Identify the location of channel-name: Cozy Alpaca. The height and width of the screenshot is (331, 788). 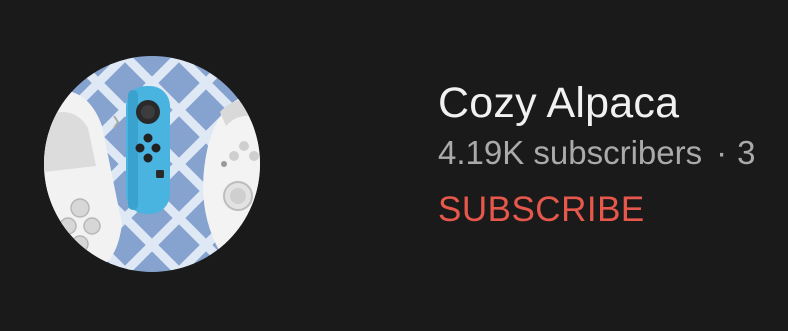
(613, 103).